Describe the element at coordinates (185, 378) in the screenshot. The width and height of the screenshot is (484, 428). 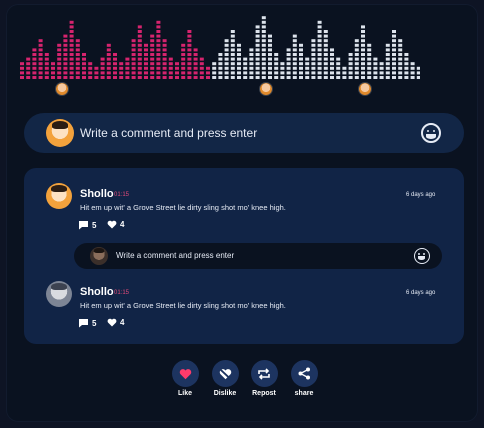
I see `like-button: Like` at that location.